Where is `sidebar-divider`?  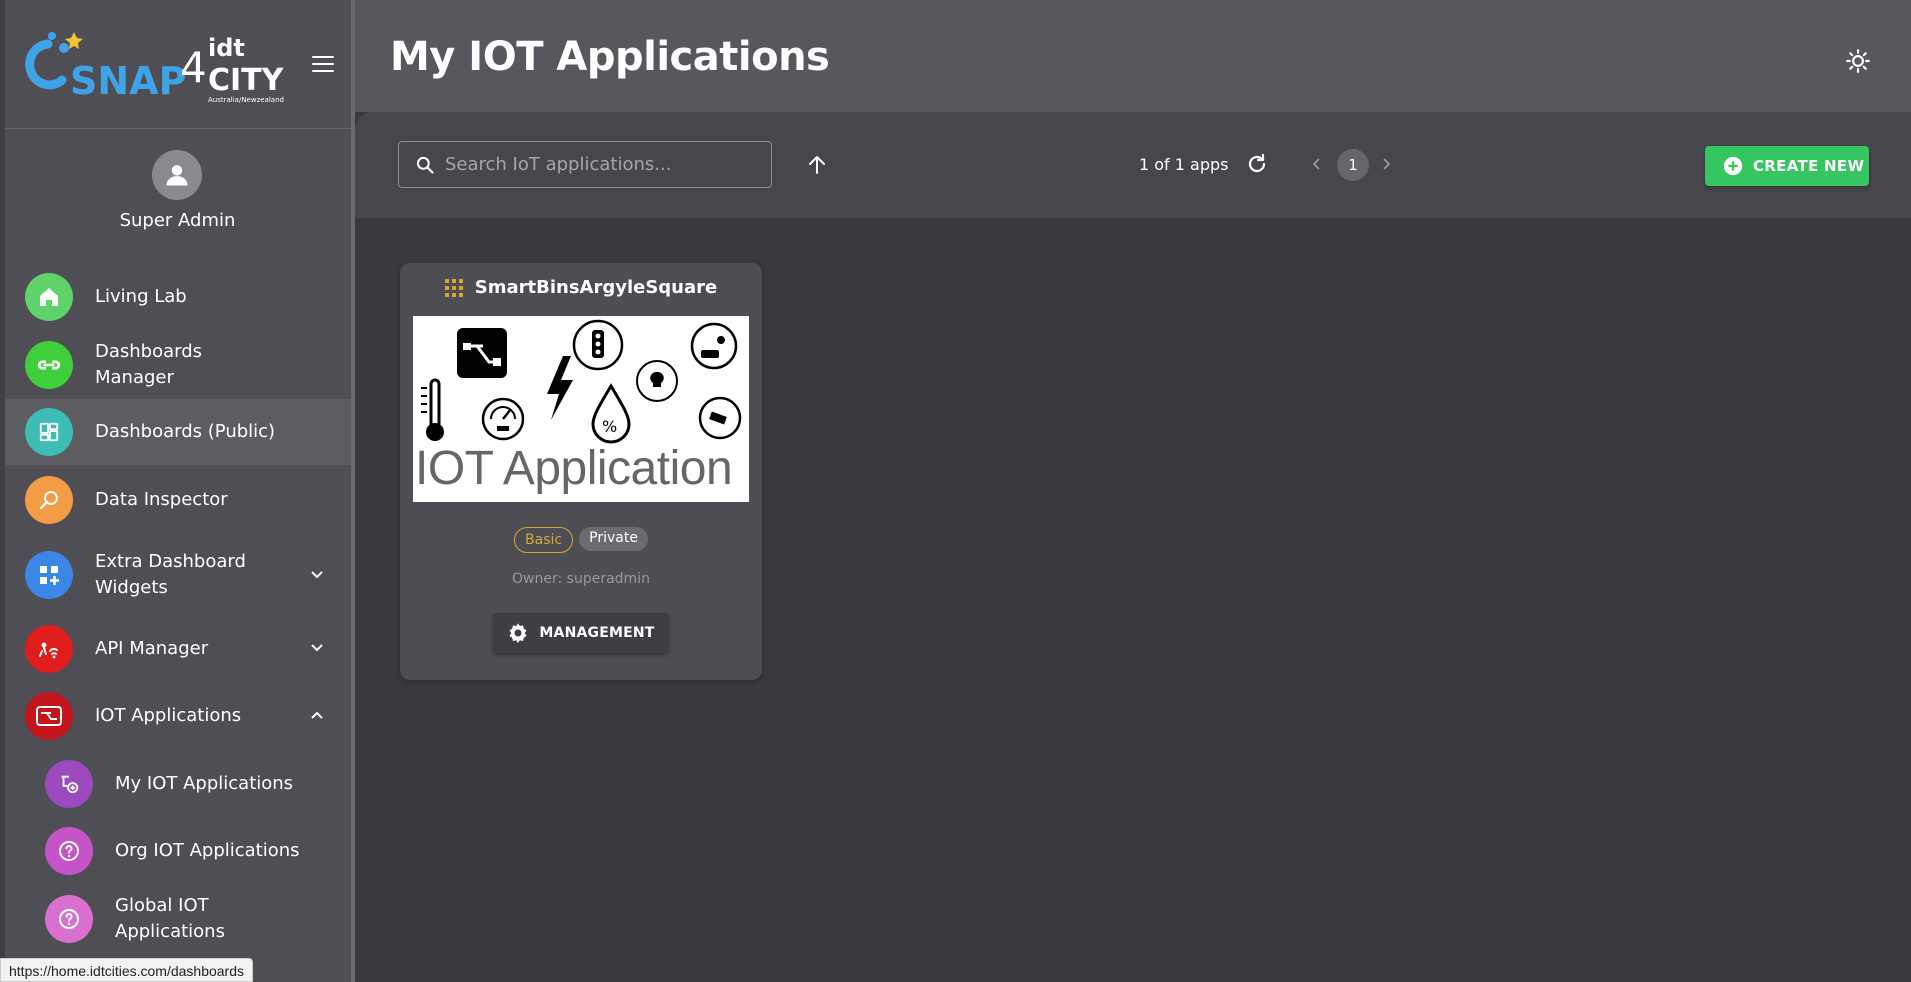 sidebar-divider is located at coordinates (178, 128).